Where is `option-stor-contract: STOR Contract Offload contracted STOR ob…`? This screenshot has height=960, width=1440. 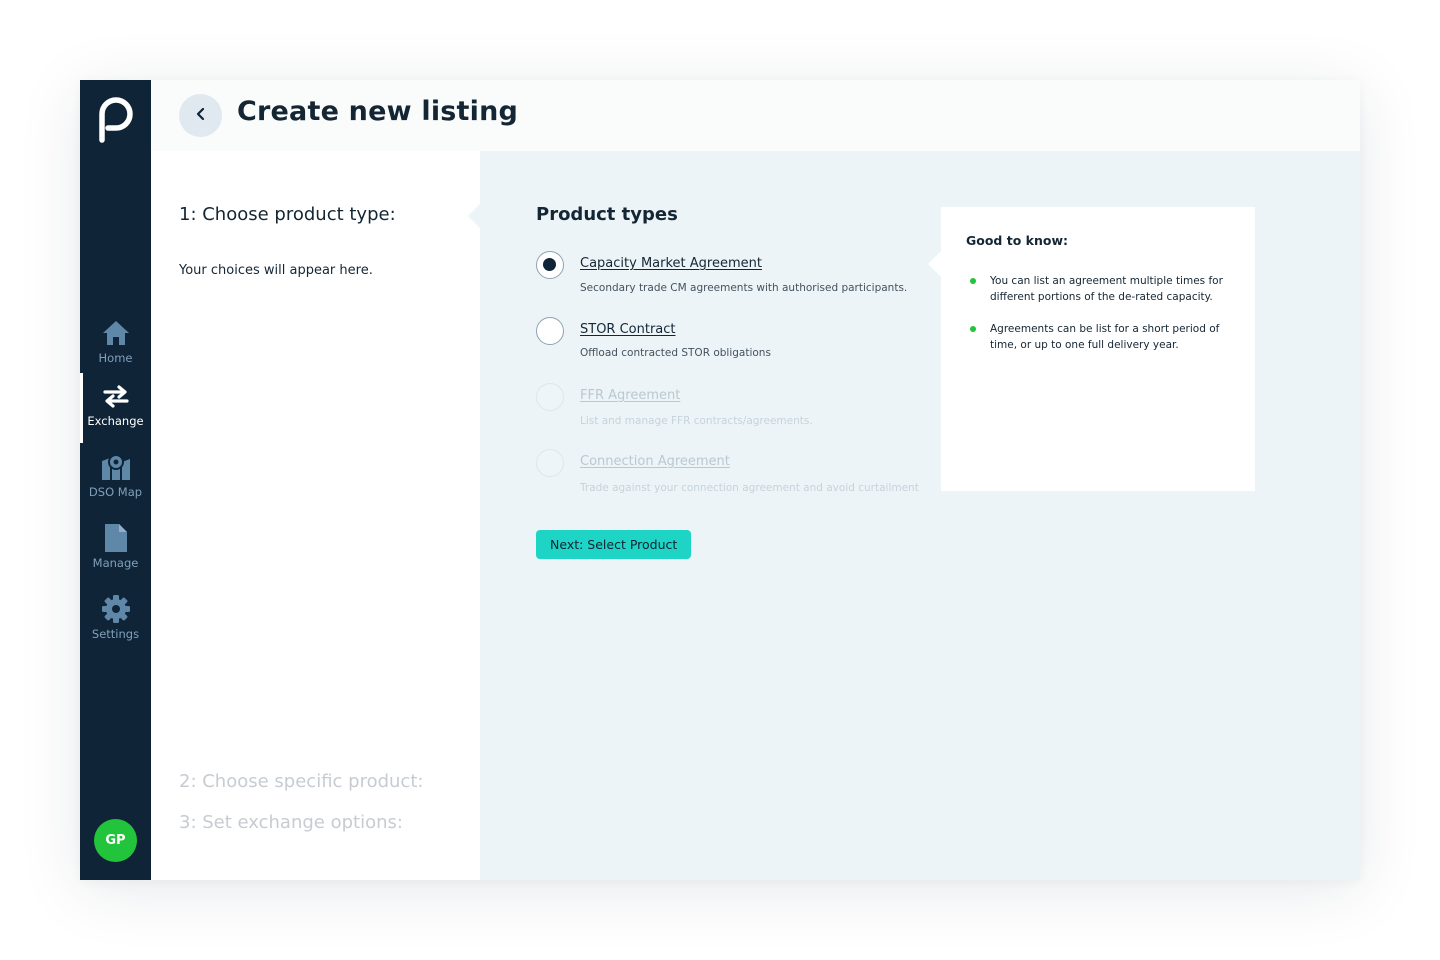 option-stor-contract: STOR Contract Offload contracted STOR ob… is located at coordinates (731, 345).